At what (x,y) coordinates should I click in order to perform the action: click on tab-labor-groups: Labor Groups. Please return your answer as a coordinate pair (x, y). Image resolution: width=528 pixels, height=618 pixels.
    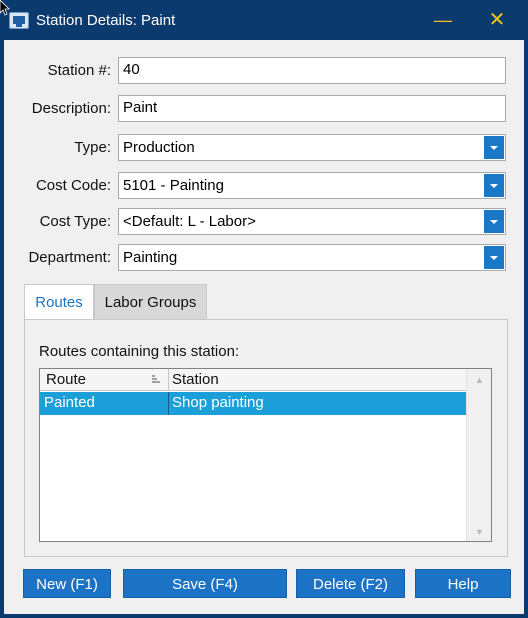
    Looking at the image, I should click on (150, 302).